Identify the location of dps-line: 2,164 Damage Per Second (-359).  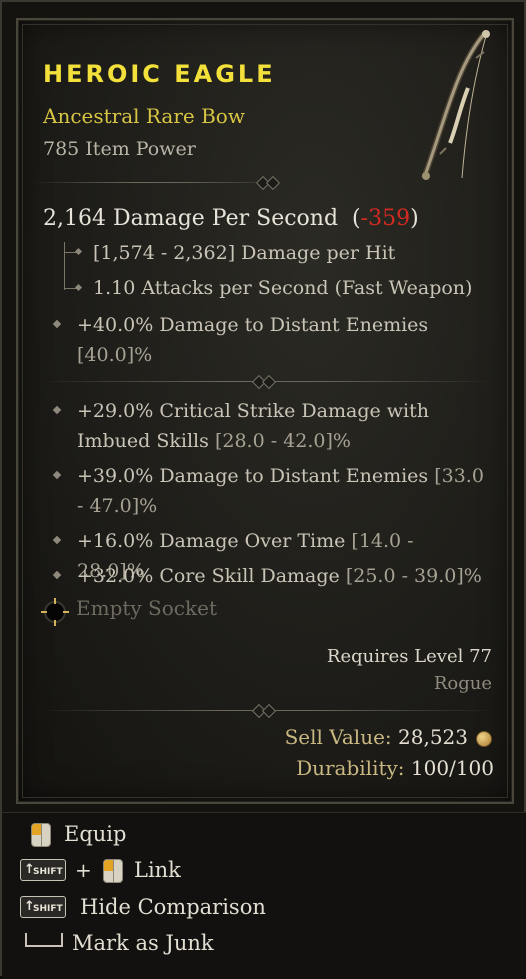
(231, 218).